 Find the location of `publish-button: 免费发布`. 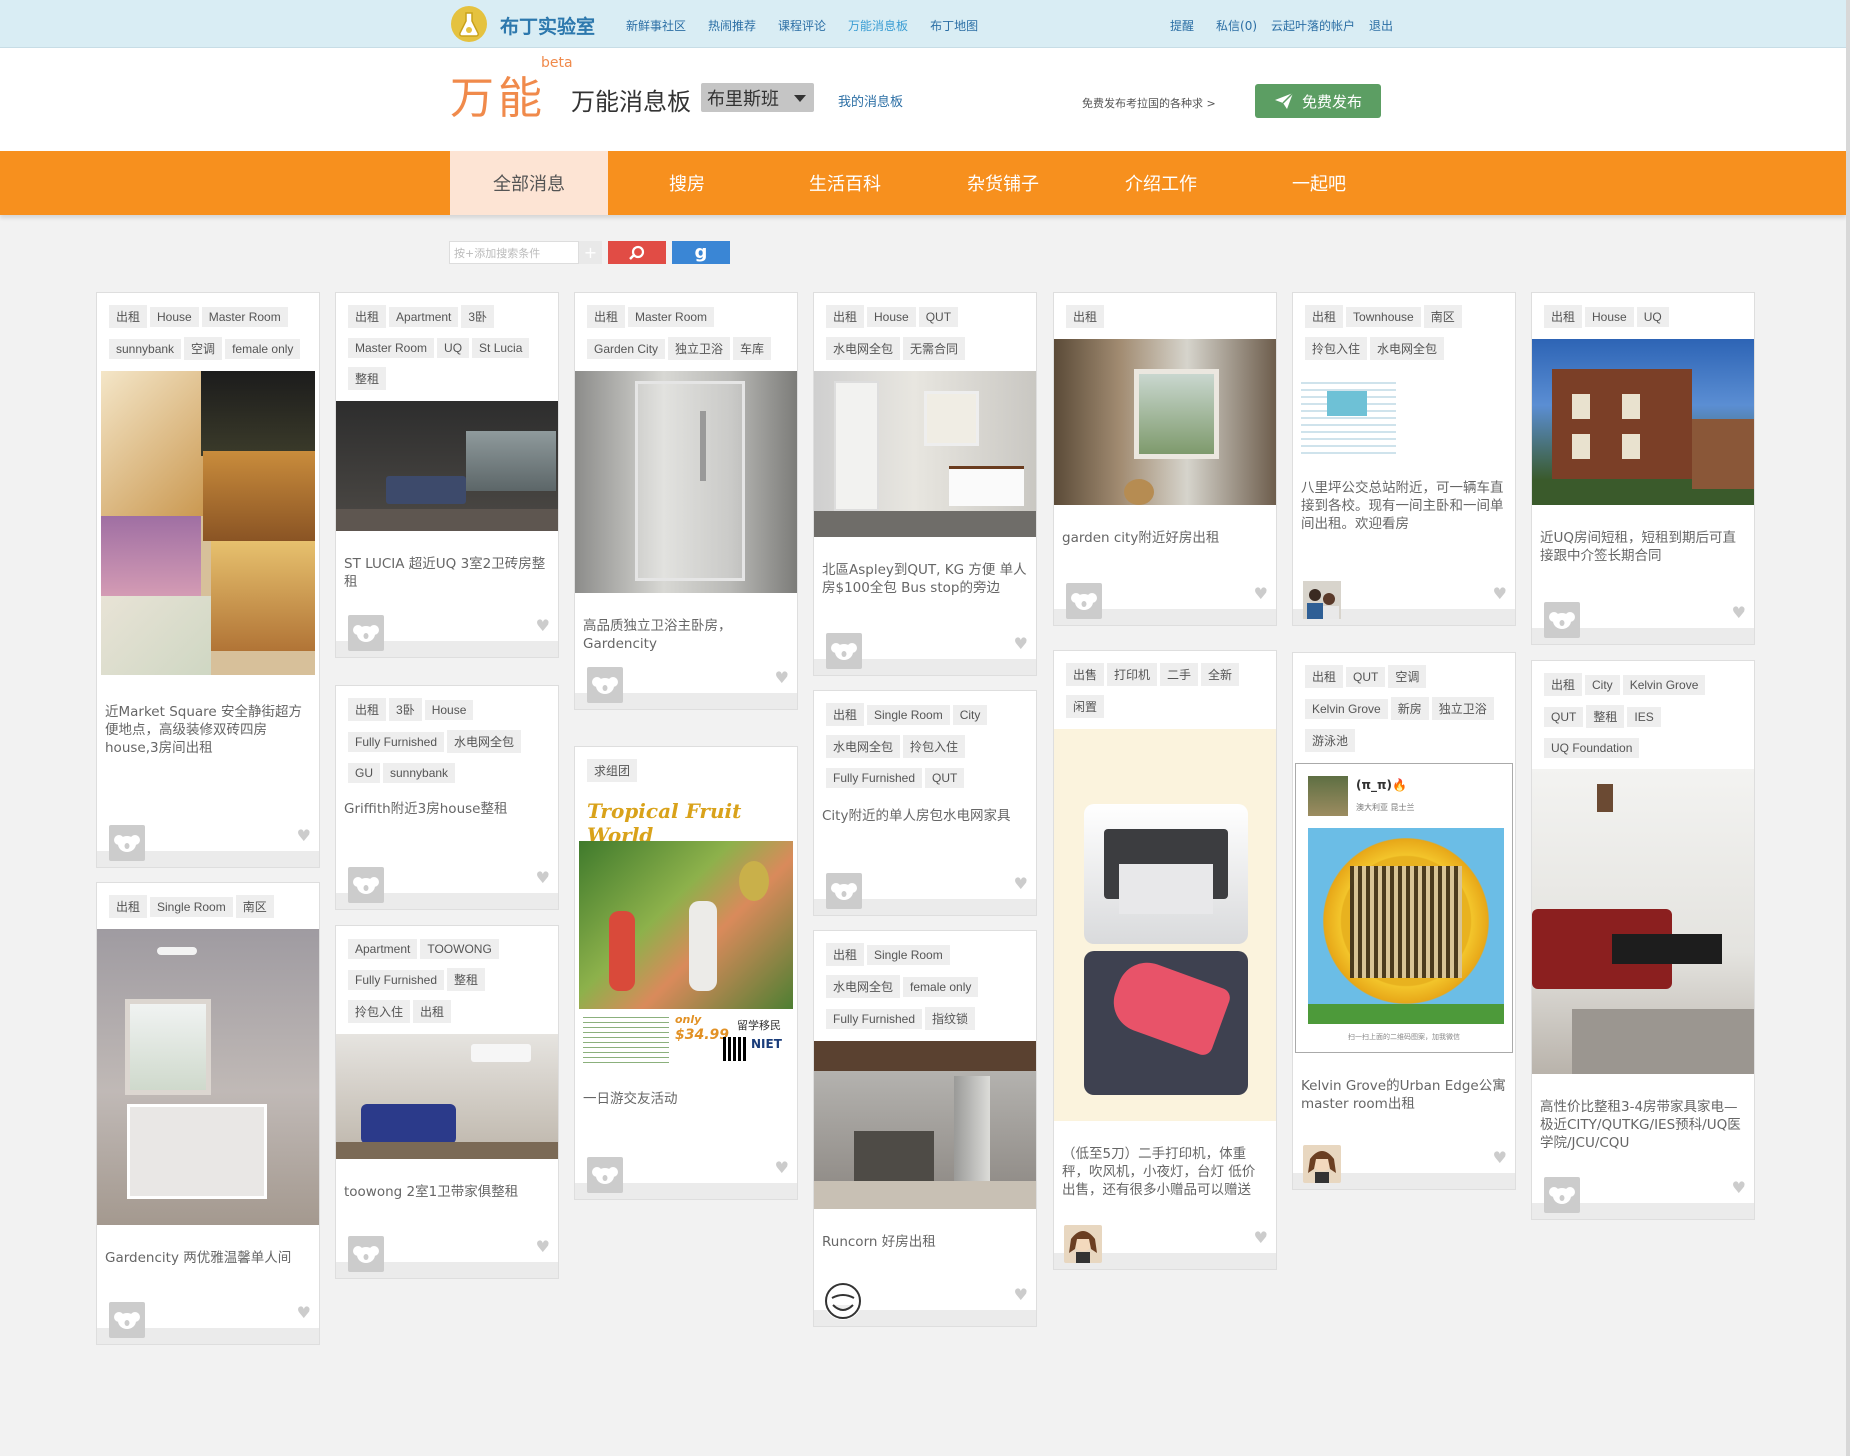

publish-button: 免费发布 is located at coordinates (1318, 101).